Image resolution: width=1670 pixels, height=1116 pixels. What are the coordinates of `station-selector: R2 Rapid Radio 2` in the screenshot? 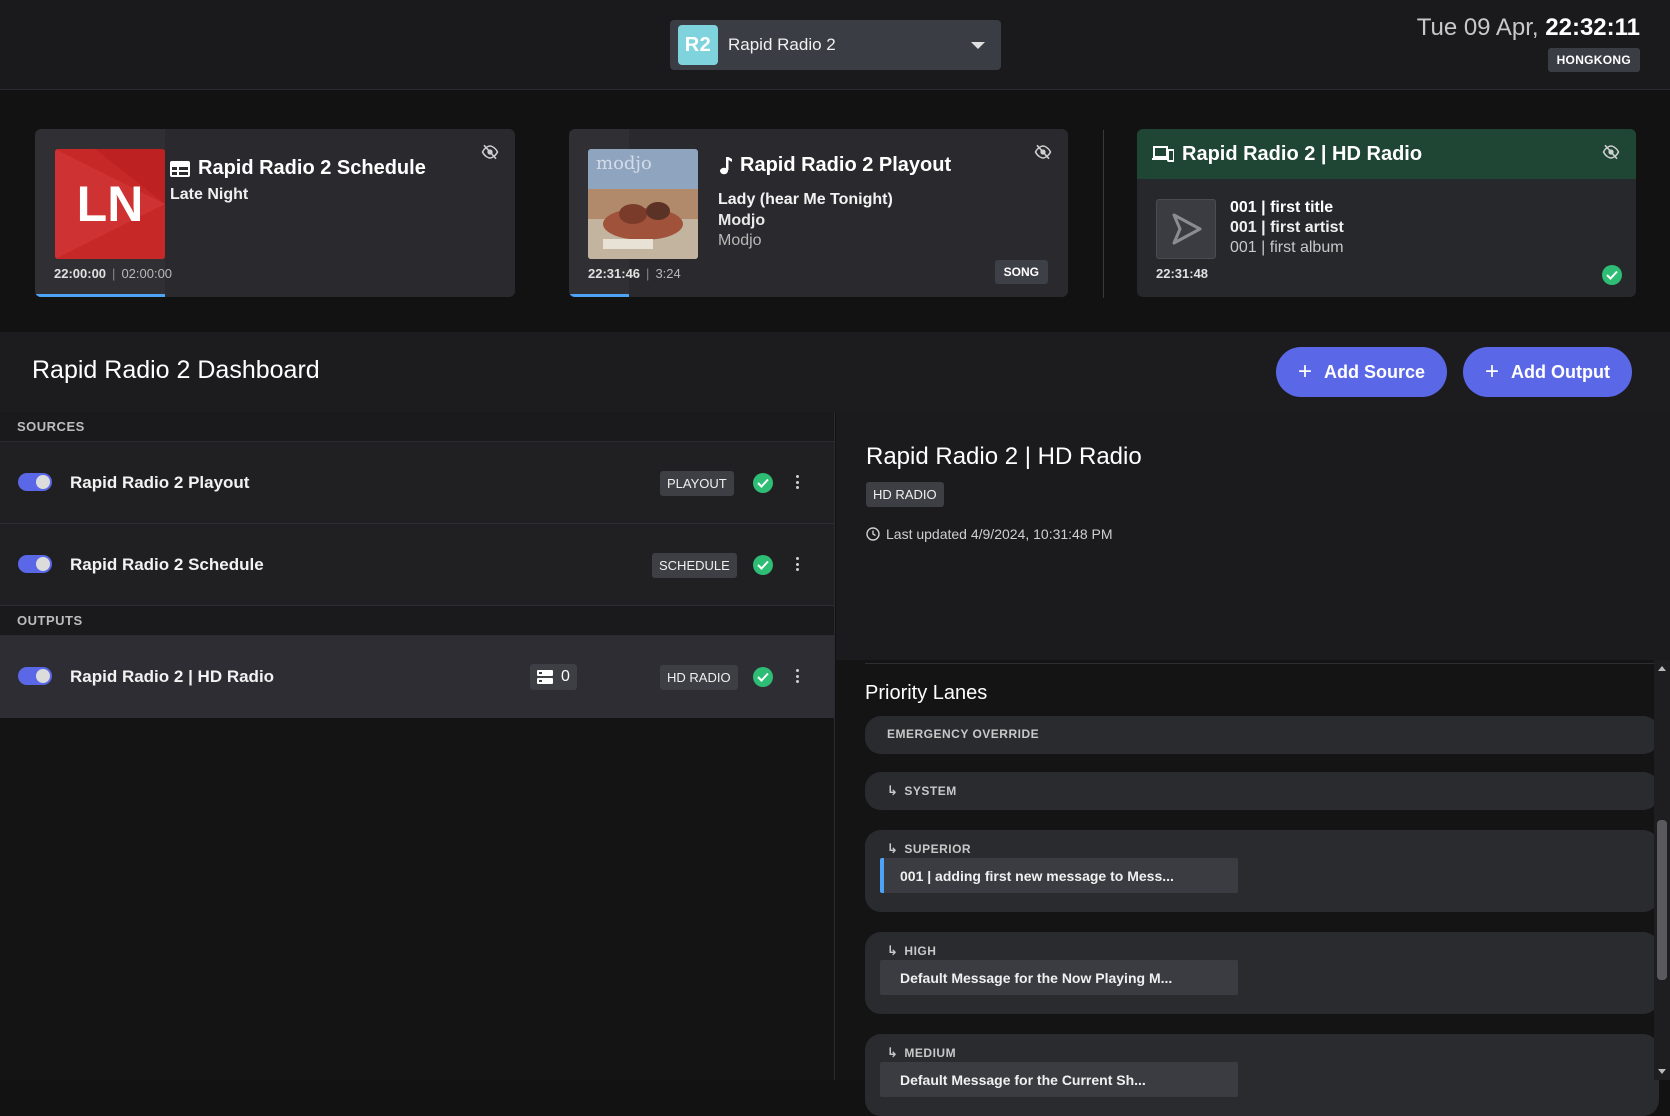 It's located at (835, 45).